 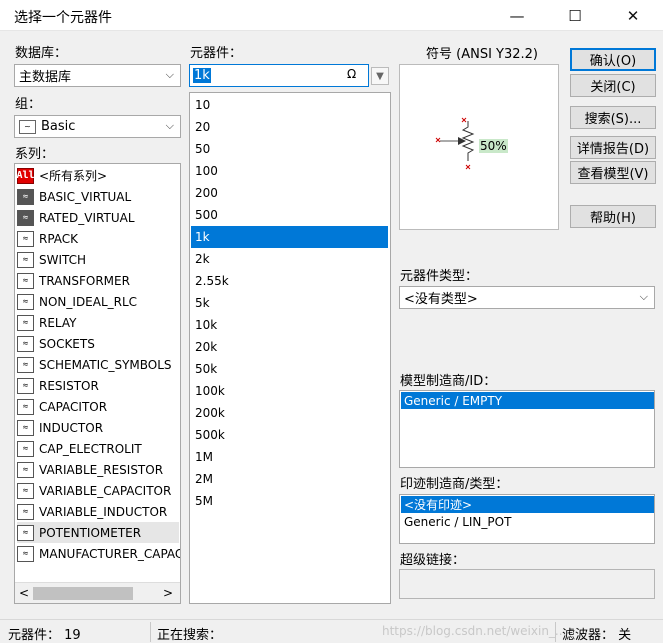 I want to click on component-item: 500k, so click(x=289, y=435).